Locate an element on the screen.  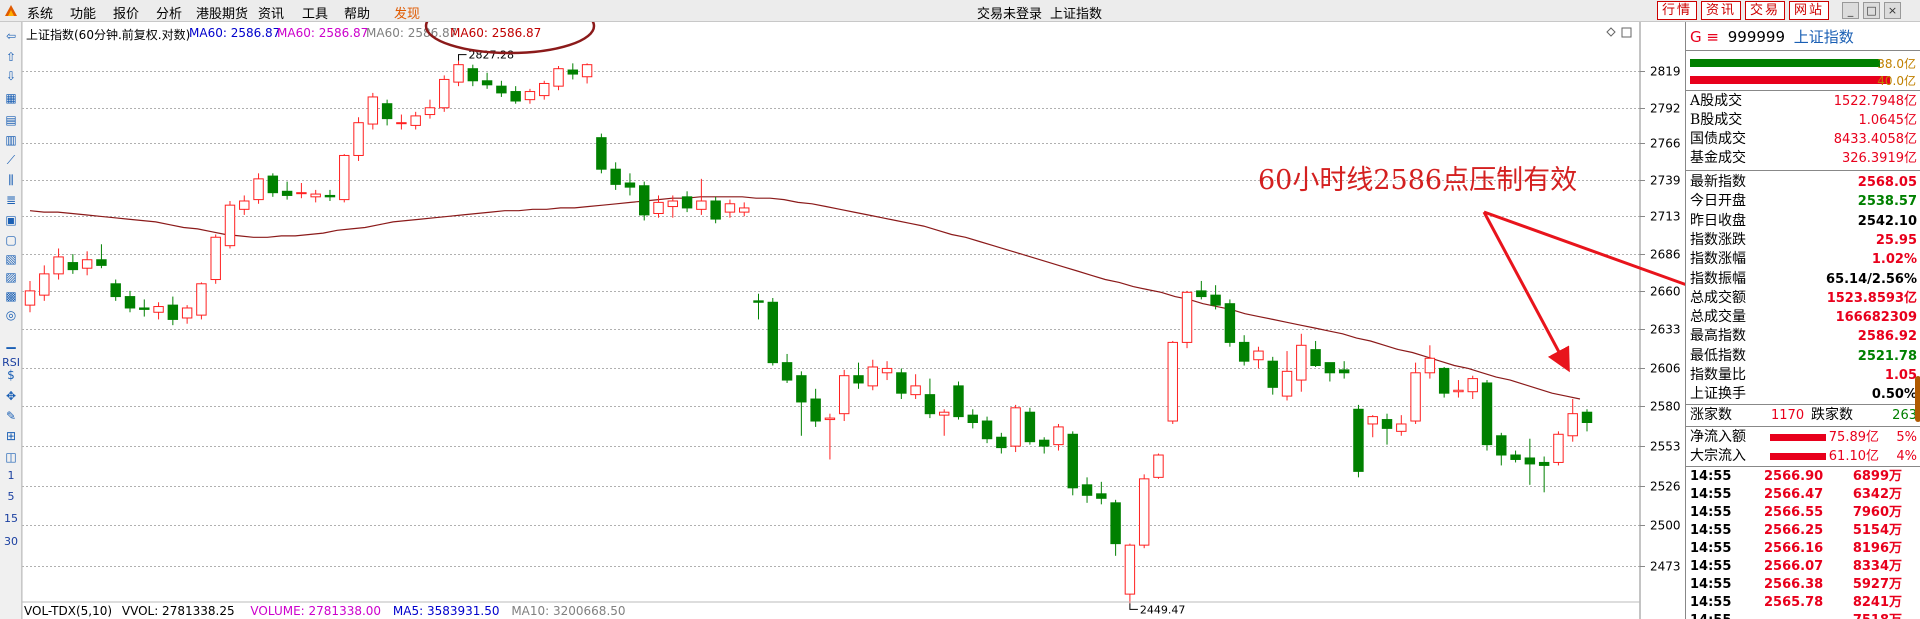
menu-tools: 工具 is located at coordinates (315, 12).